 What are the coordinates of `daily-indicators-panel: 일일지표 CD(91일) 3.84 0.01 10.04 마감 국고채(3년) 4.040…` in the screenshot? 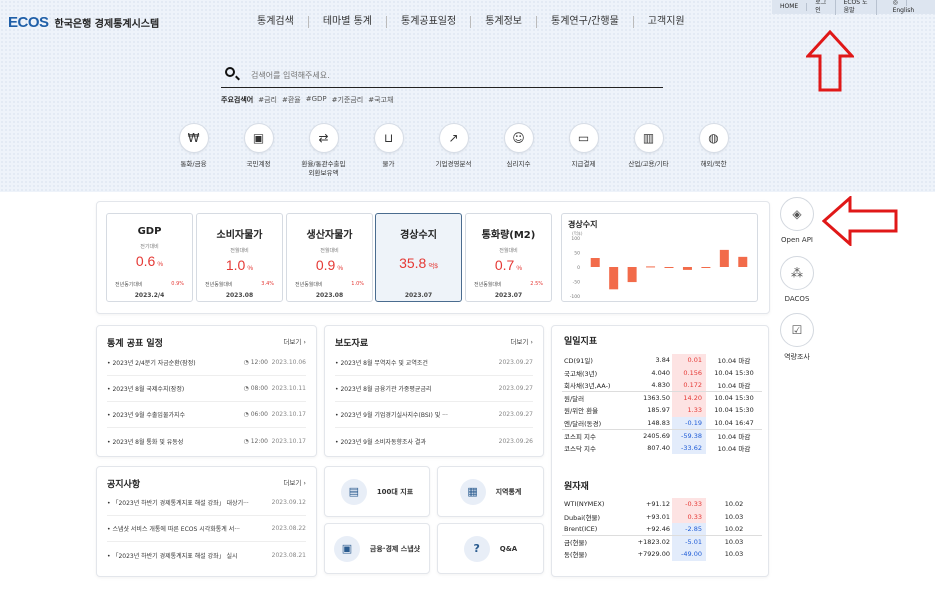 It's located at (660, 451).